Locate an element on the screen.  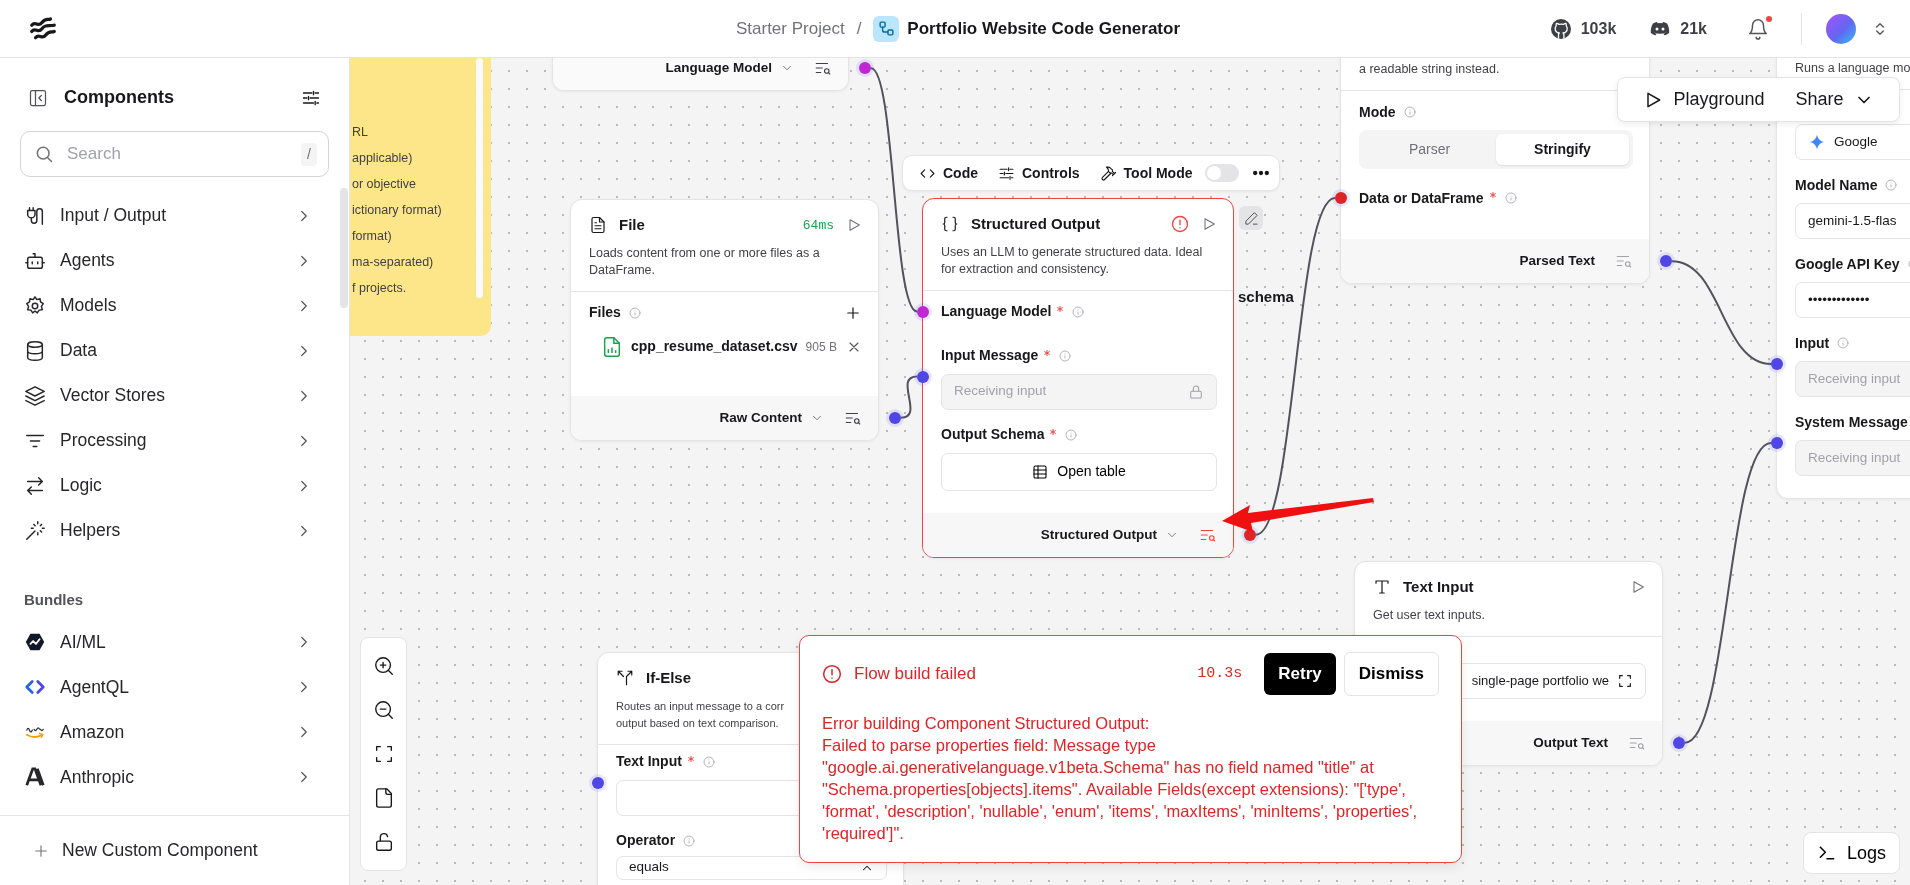
alert-icon is located at coordinates (832, 673).